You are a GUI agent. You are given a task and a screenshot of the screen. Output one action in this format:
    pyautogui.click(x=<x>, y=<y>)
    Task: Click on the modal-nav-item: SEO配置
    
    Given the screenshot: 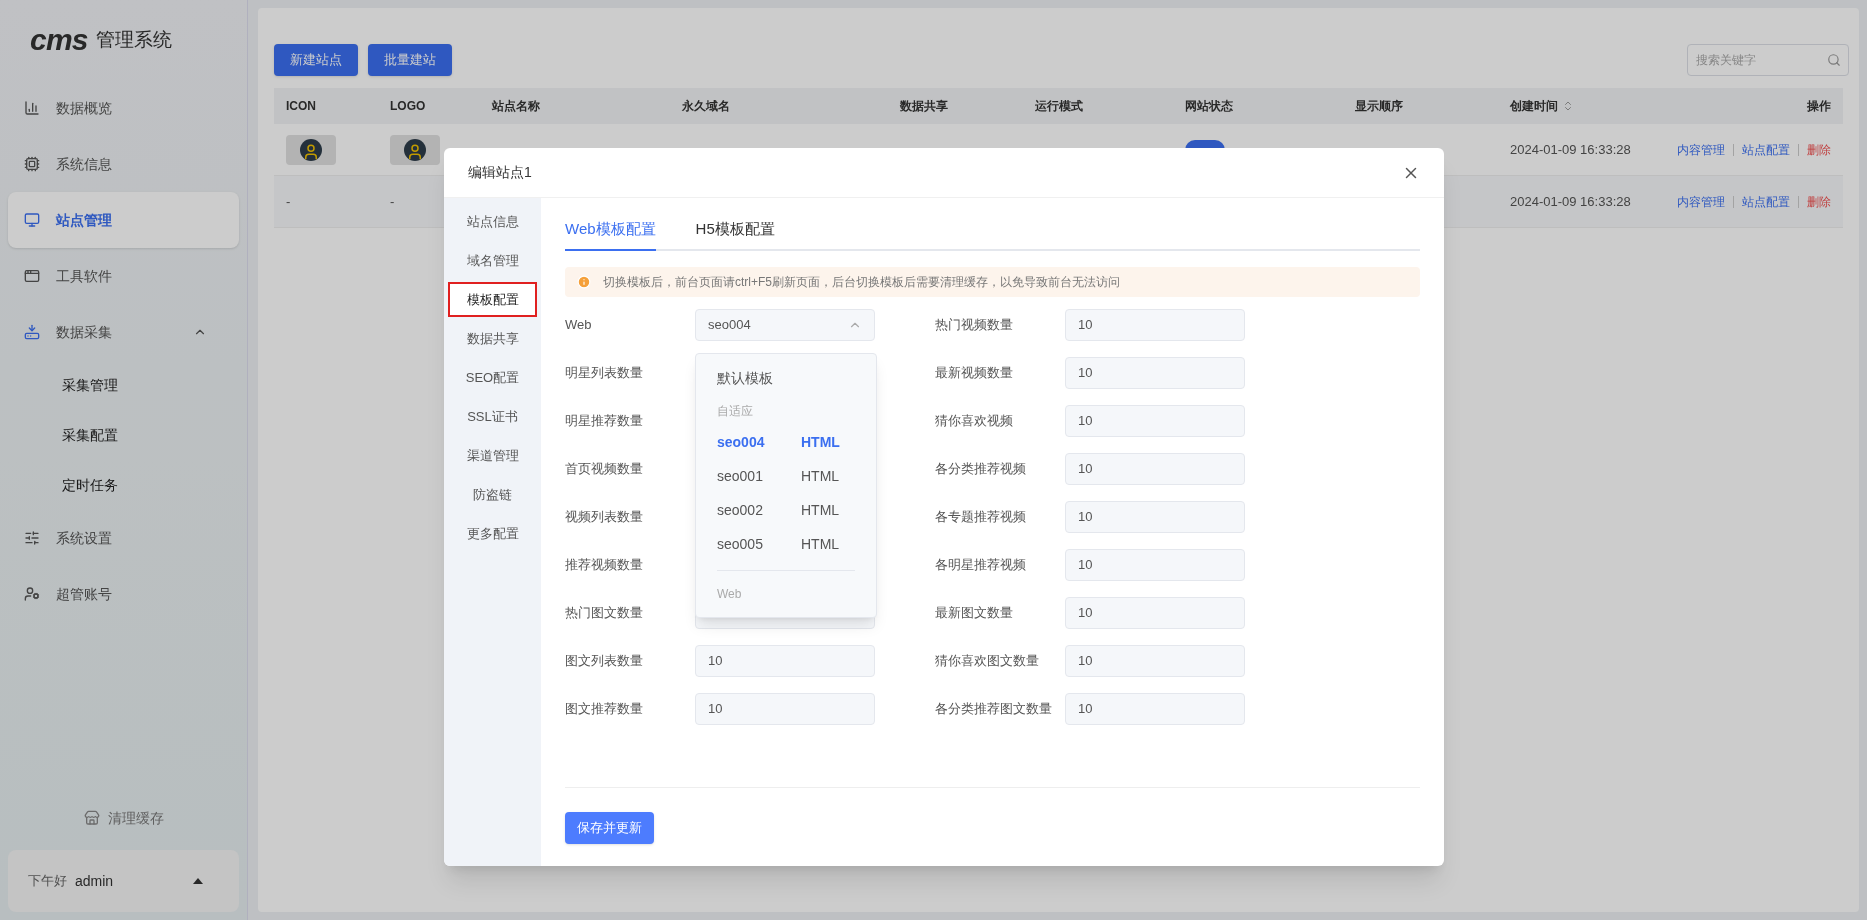 What is the action you would take?
    pyautogui.click(x=492, y=377)
    